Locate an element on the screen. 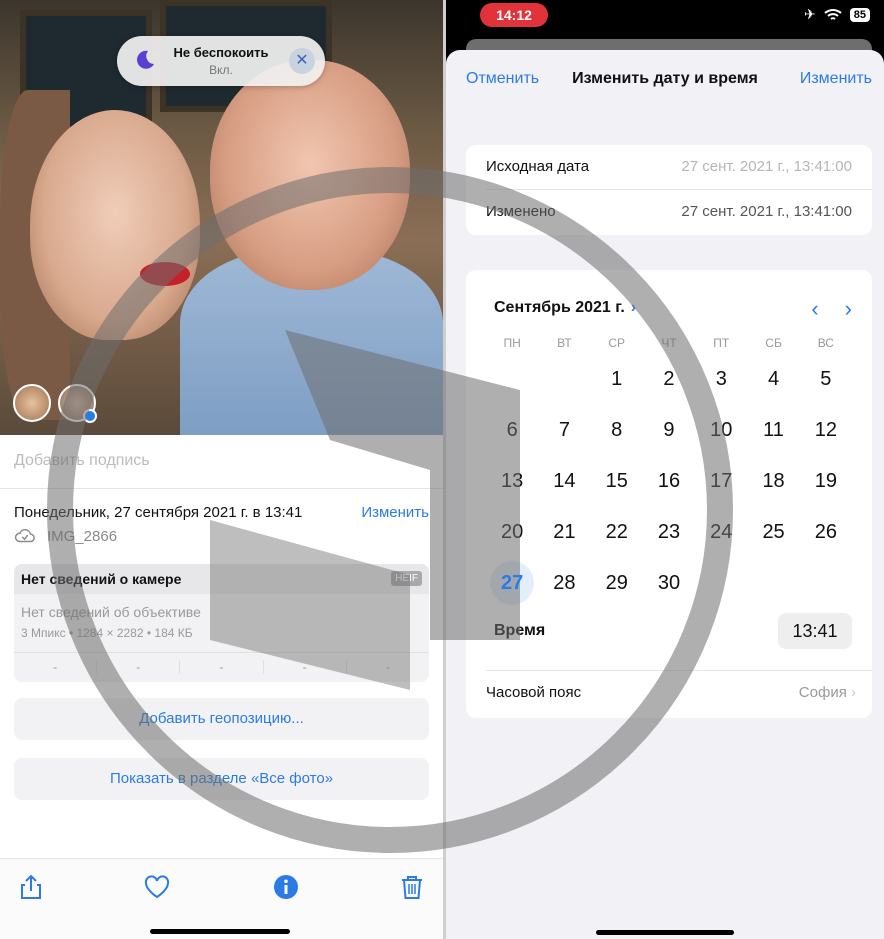 The width and height of the screenshot is (884, 939). original-date-label: Исходная дата is located at coordinates (538, 166).